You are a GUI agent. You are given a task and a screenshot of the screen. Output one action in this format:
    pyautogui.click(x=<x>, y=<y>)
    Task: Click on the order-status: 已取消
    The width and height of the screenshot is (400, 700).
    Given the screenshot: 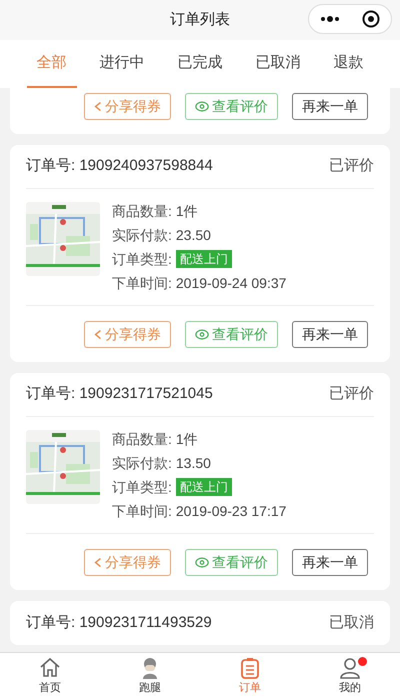 What is the action you would take?
    pyautogui.click(x=351, y=622)
    